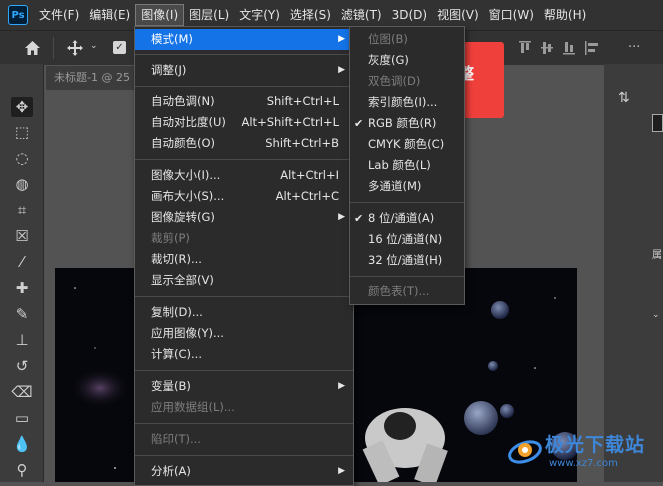 This screenshot has height=486, width=663. Describe the element at coordinates (407, 60) in the screenshot. I see `submenu-item-grayscale: 灰度(G)` at that location.